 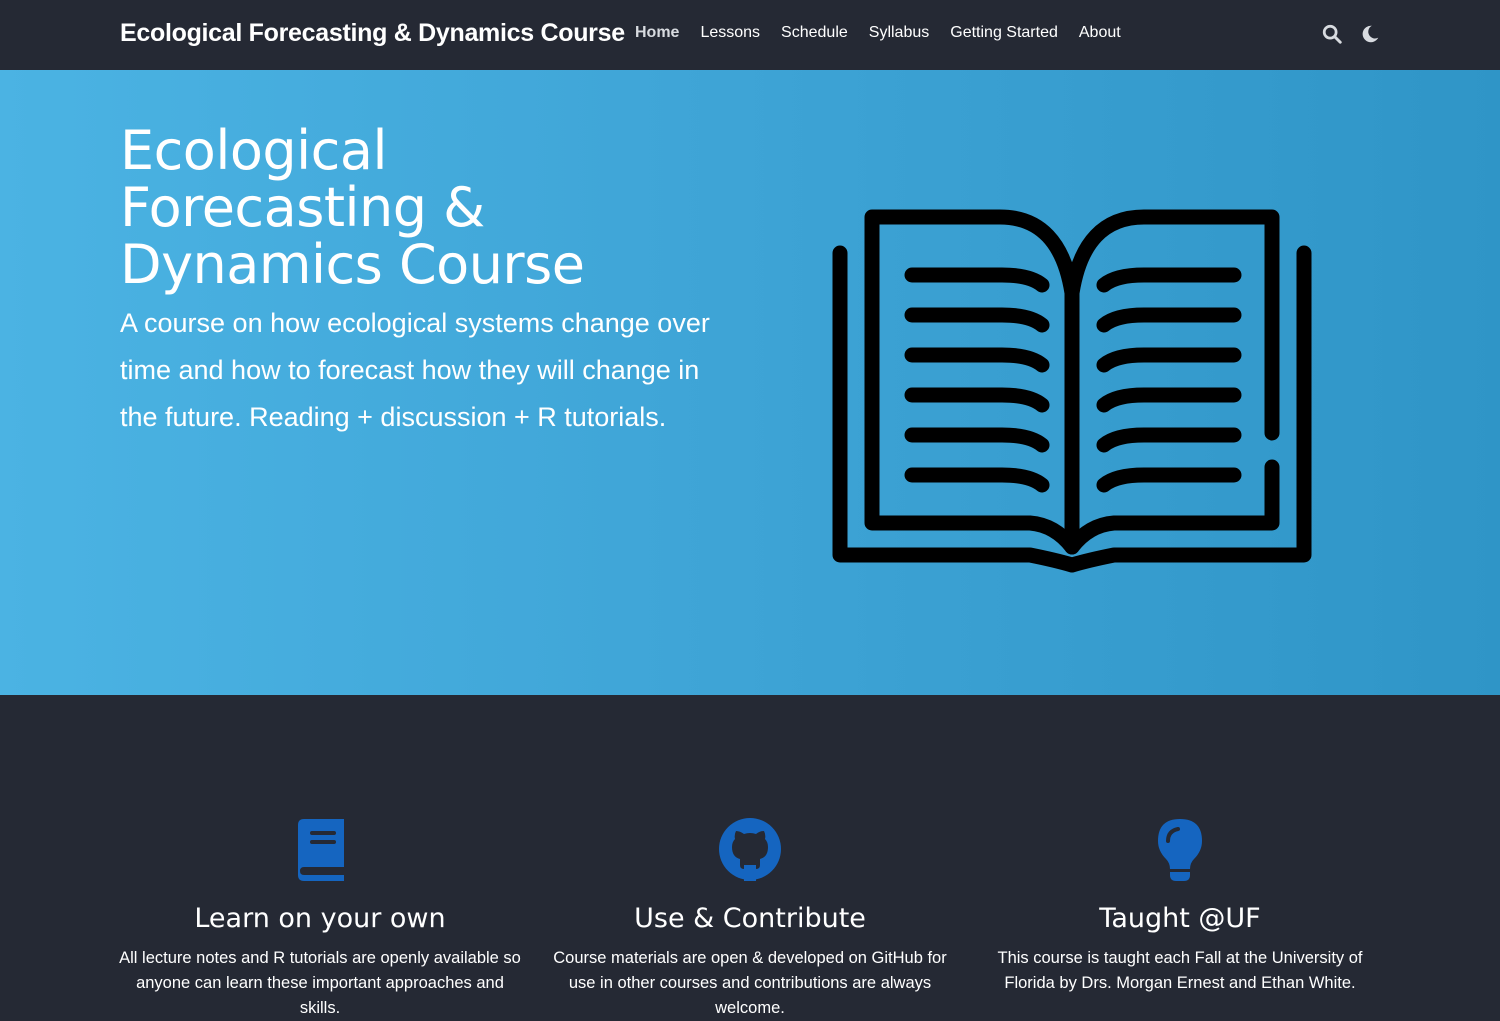 I want to click on search-icon, so click(x=1332, y=34).